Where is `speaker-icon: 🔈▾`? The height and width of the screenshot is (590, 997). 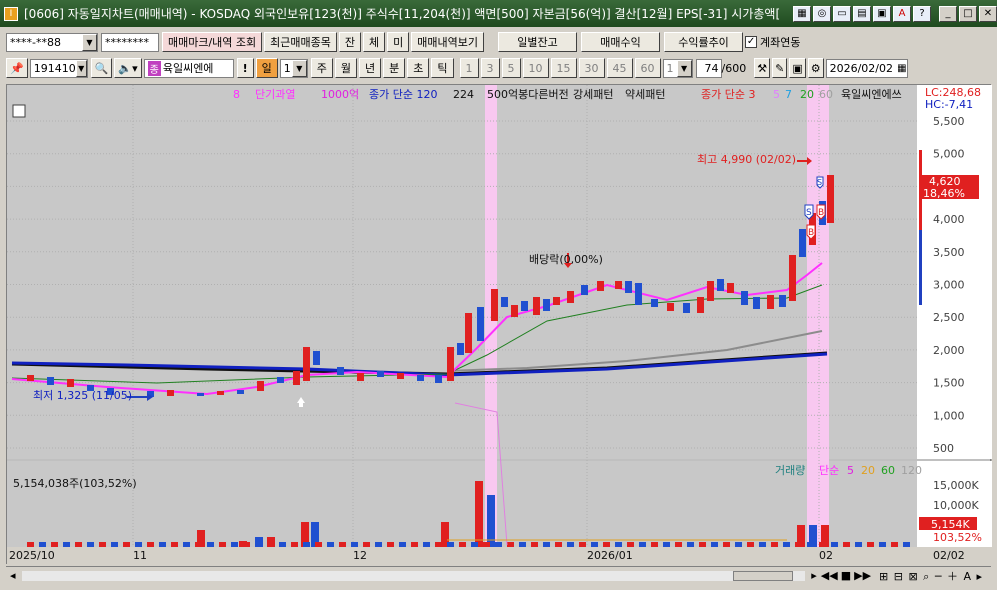 speaker-icon: 🔈▾ is located at coordinates (128, 68).